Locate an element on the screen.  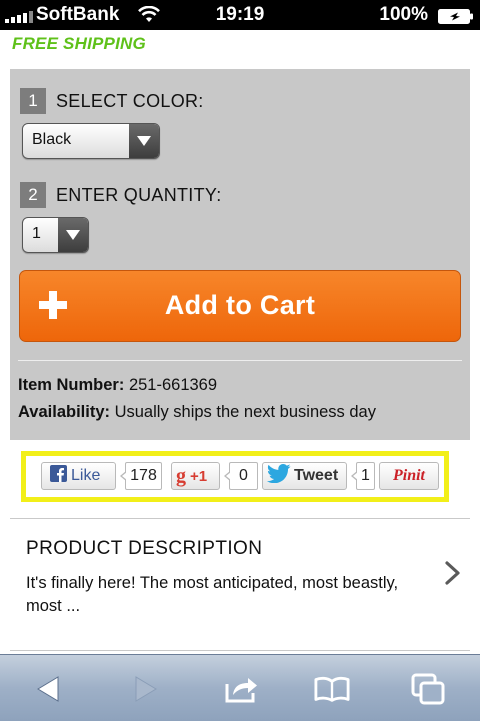
browser-toolbar is located at coordinates (240, 687).